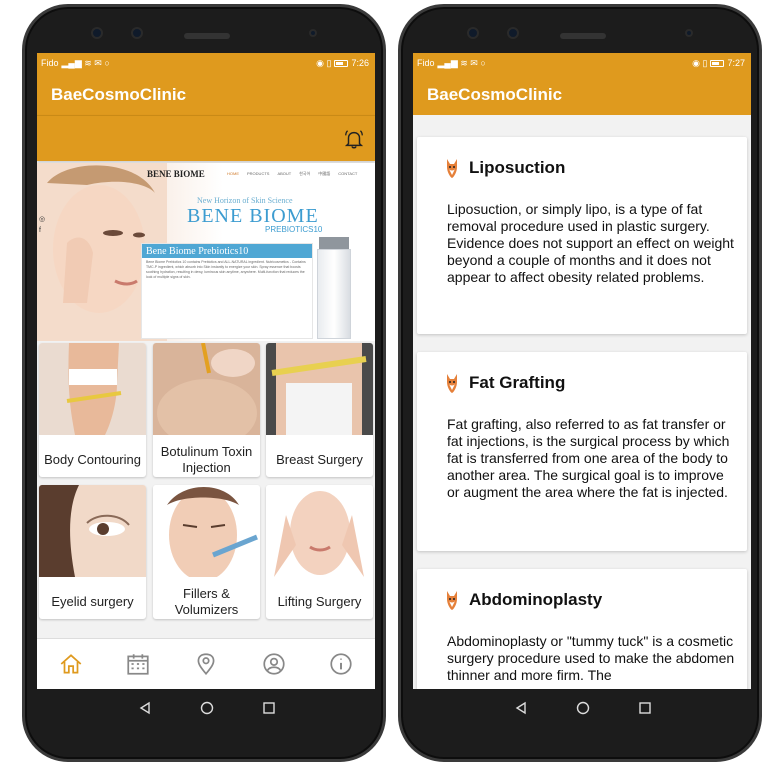 The image size is (783, 768). I want to click on tile-body-contouring: Body Contouring, so click(92, 410).